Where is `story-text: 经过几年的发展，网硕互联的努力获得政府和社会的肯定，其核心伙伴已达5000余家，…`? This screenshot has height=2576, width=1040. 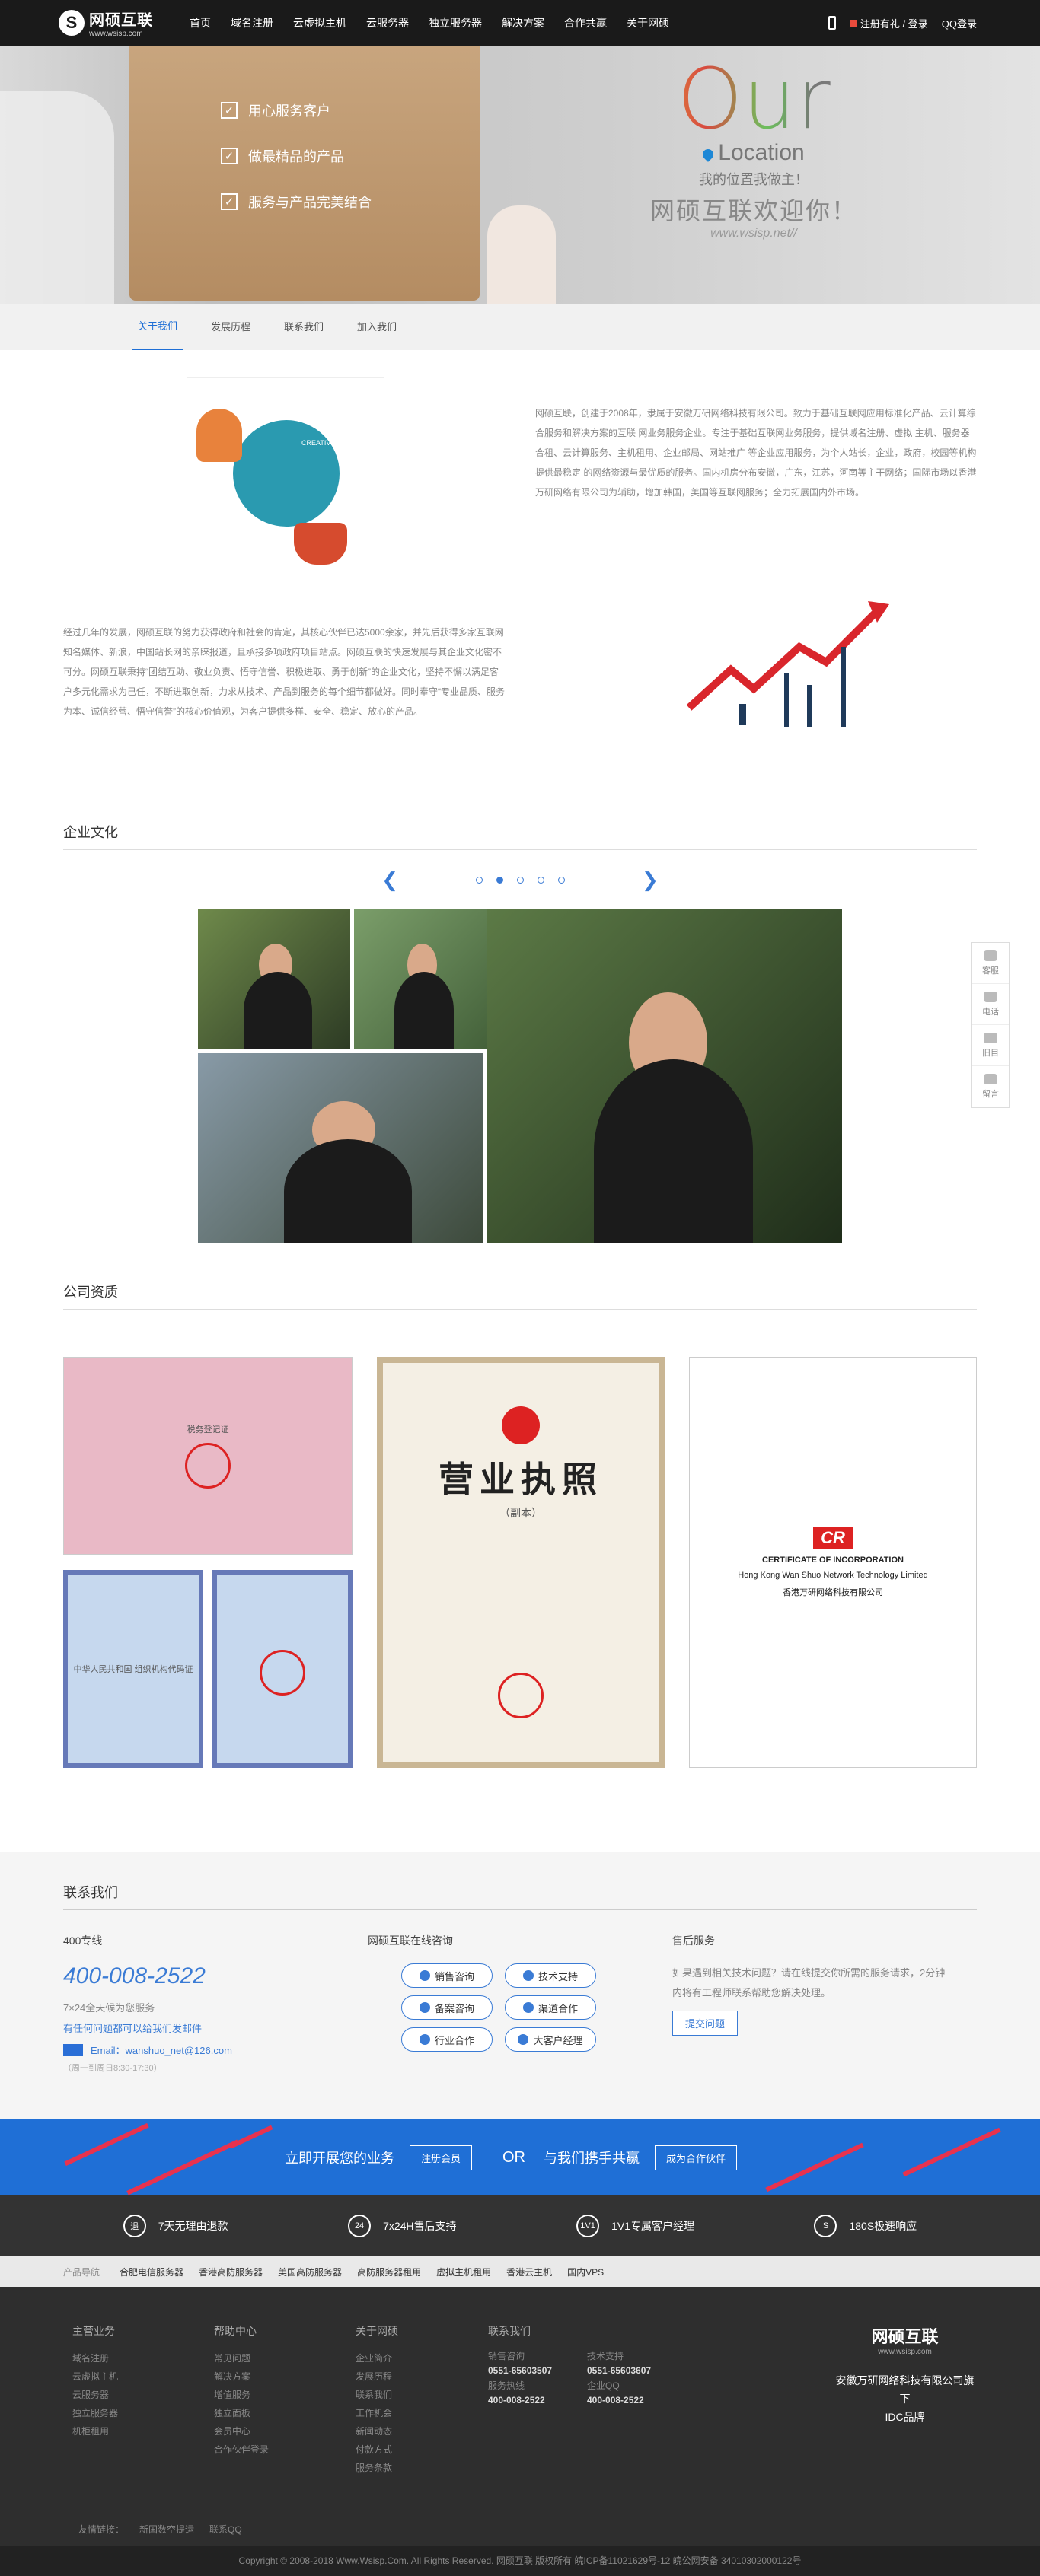
story-text: 经过几年的发展，网硕互联的努力获得政府和社会的肯定，其核心伙伴已达5000余家，… is located at coordinates (284, 672).